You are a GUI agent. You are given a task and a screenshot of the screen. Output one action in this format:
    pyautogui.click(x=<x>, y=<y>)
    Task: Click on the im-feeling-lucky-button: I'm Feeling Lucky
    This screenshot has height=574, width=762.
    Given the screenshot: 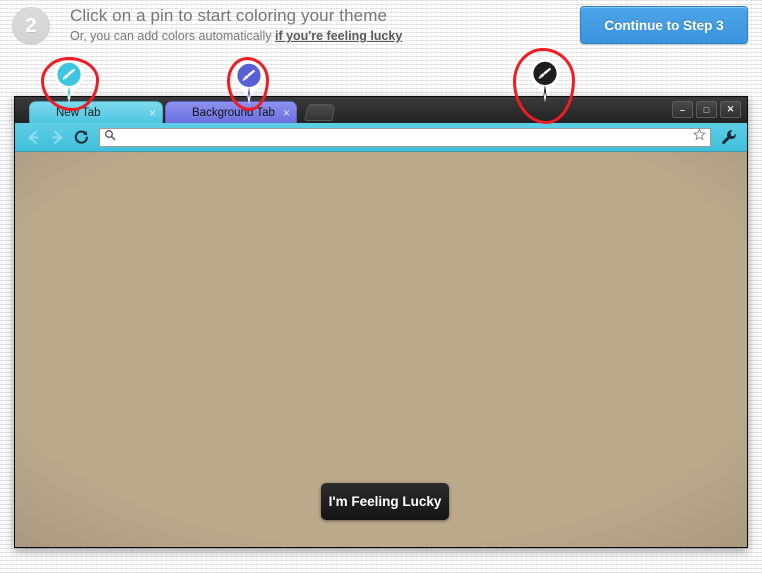 What is the action you would take?
    pyautogui.click(x=385, y=501)
    